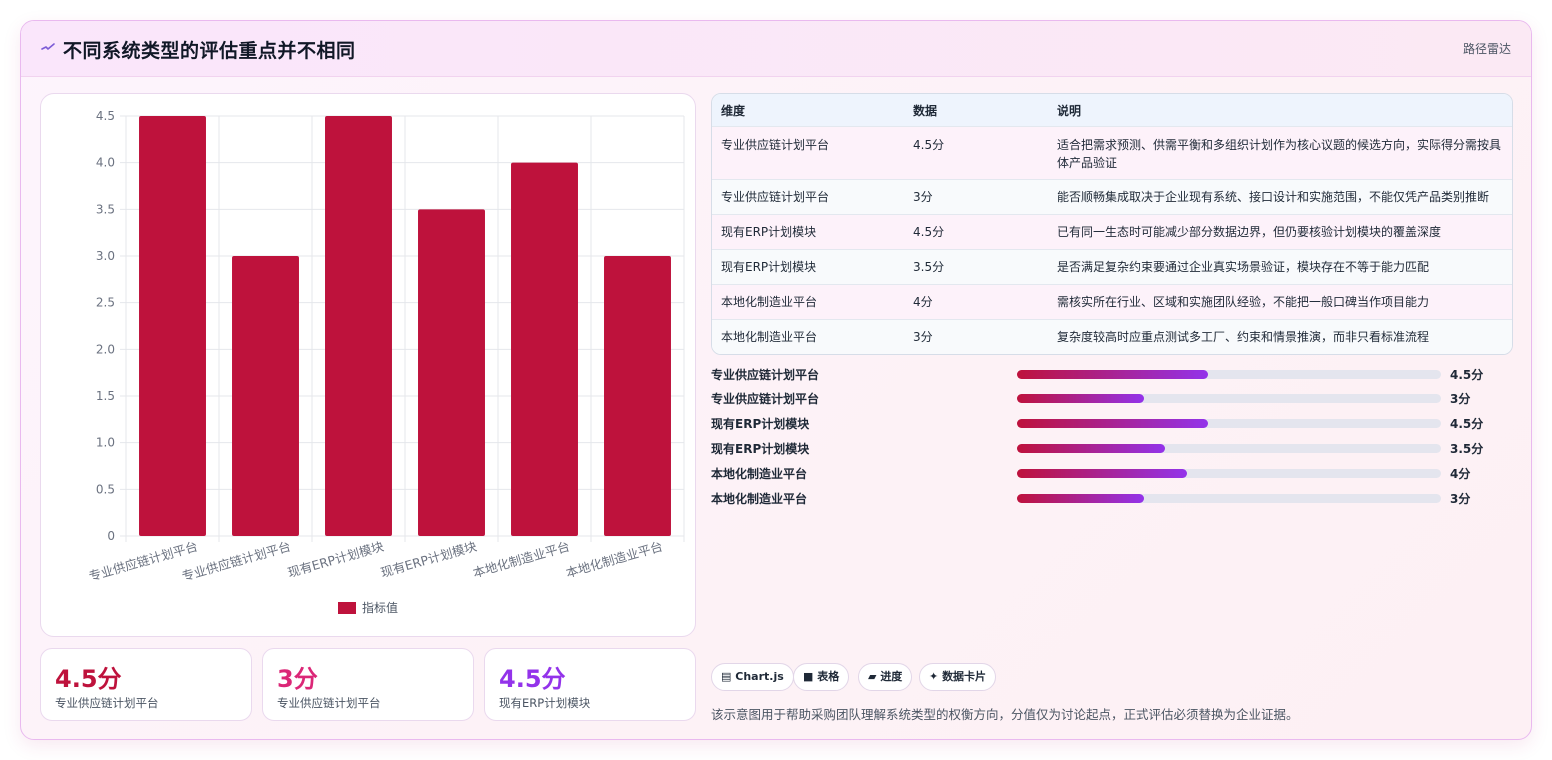 The image size is (1552, 760). Describe the element at coordinates (872, 676) in the screenshot. I see `folder-icon: ▰` at that location.